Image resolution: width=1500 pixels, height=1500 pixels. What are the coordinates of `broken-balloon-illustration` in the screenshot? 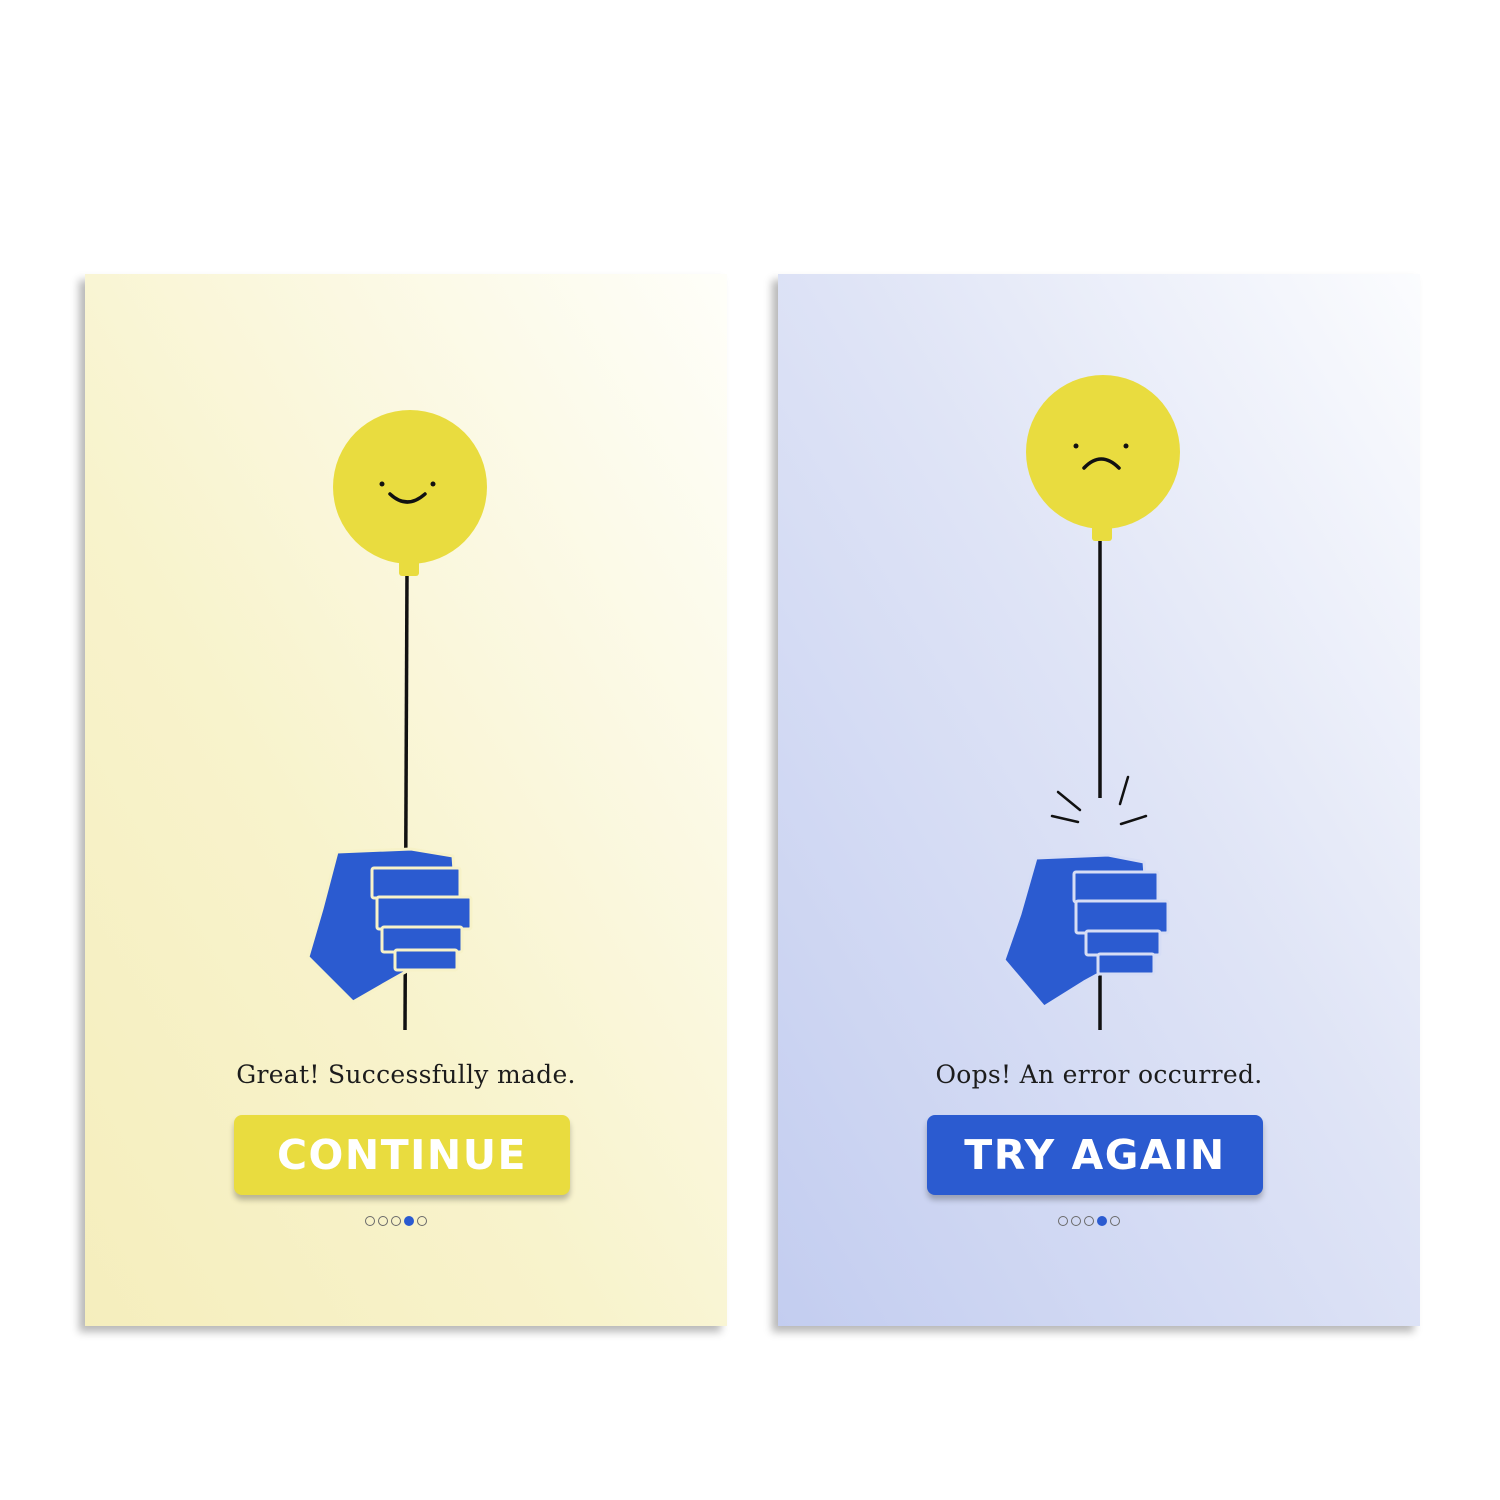 It's located at (1091, 702).